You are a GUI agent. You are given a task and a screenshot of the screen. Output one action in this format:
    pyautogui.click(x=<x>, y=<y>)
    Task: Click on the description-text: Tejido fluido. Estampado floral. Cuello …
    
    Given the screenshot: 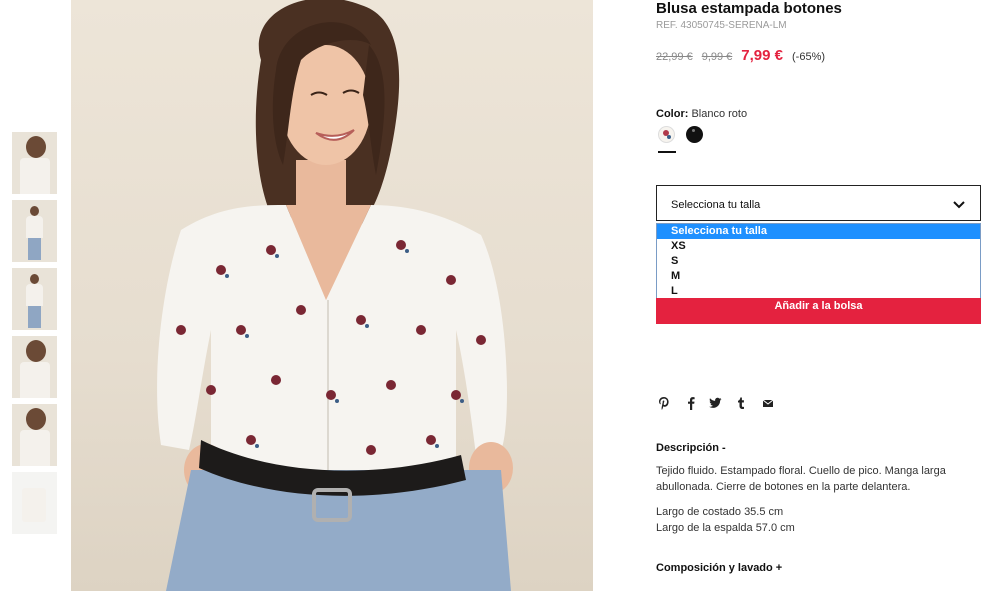 What is the action you would take?
    pyautogui.click(x=801, y=479)
    